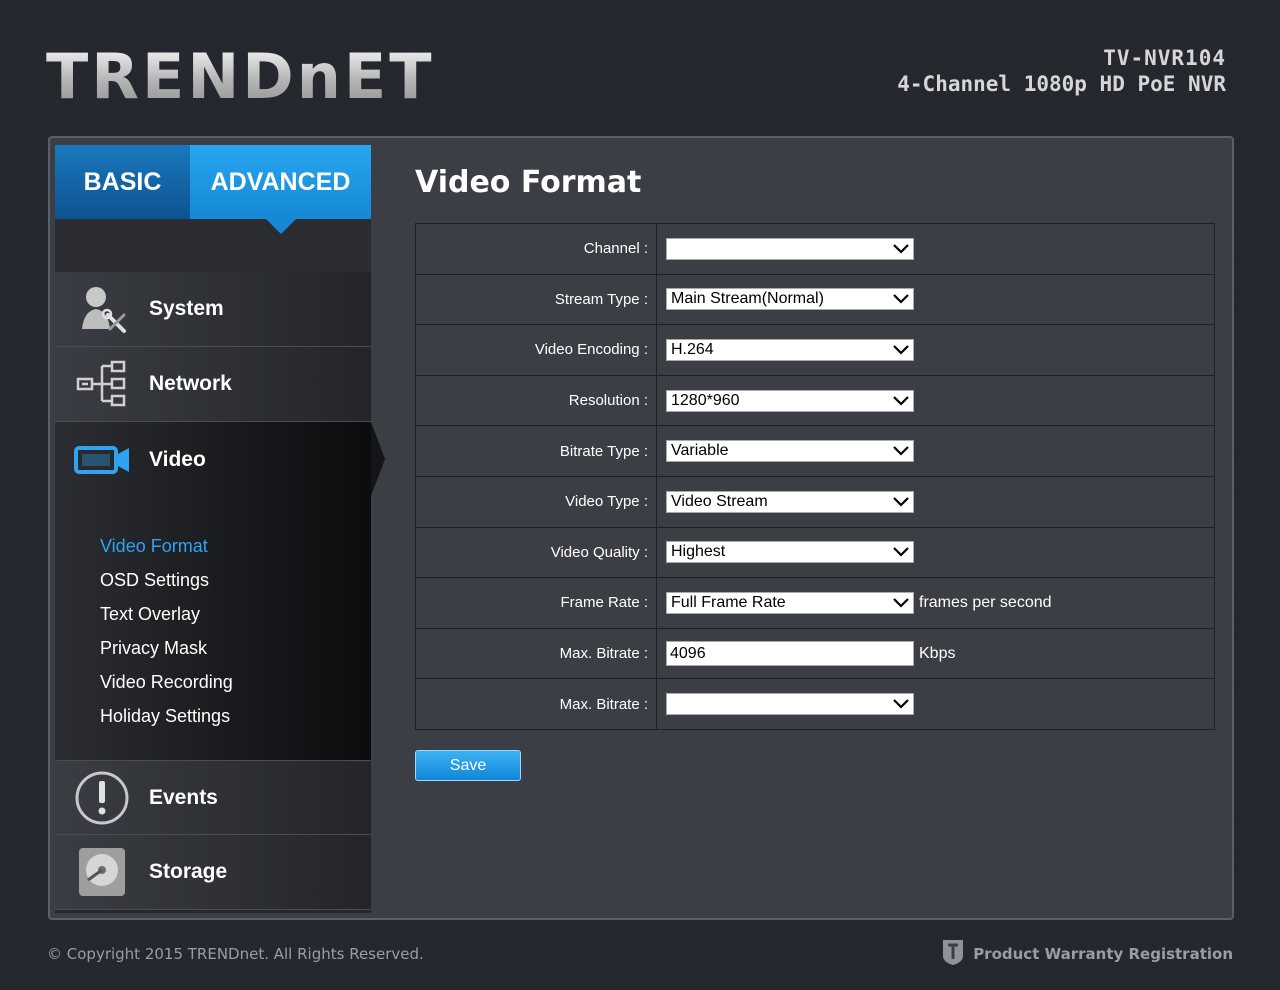 Image resolution: width=1280 pixels, height=990 pixels. I want to click on sidebar-item-video: Video, so click(213, 459).